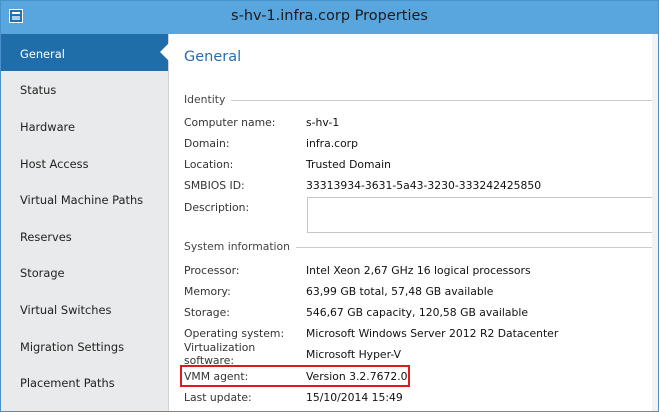 The width and height of the screenshot is (659, 412). What do you see at coordinates (400, 291) in the screenshot?
I see `field-value: 63,99 GB total, 57,48 GB available` at bounding box center [400, 291].